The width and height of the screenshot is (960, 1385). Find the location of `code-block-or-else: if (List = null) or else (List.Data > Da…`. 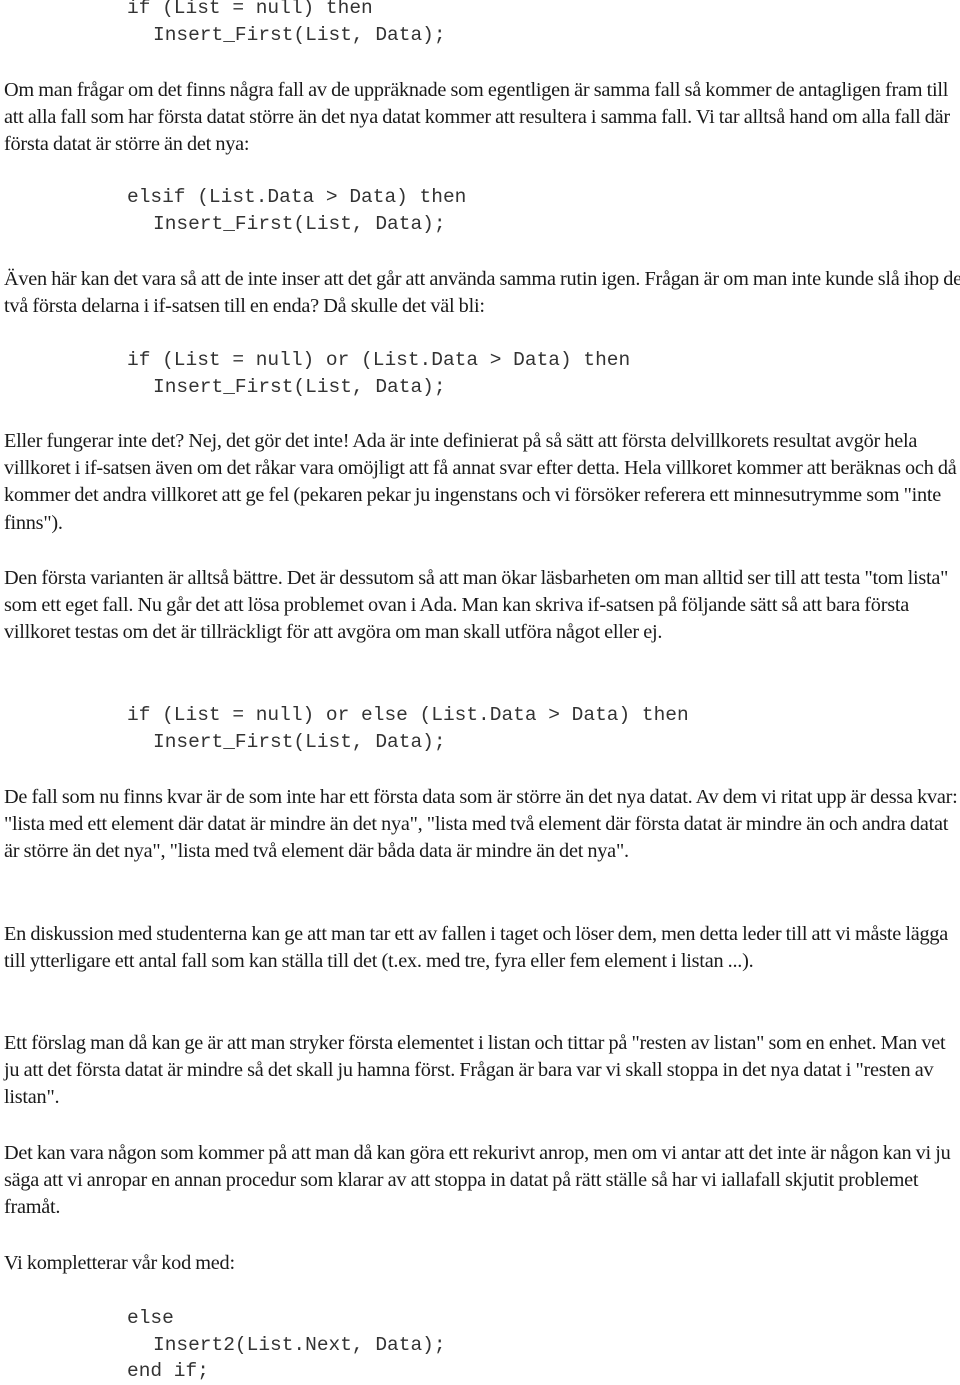

code-block-or-else: if (List = null) or else (List.Data > Da… is located at coordinates (408, 728).